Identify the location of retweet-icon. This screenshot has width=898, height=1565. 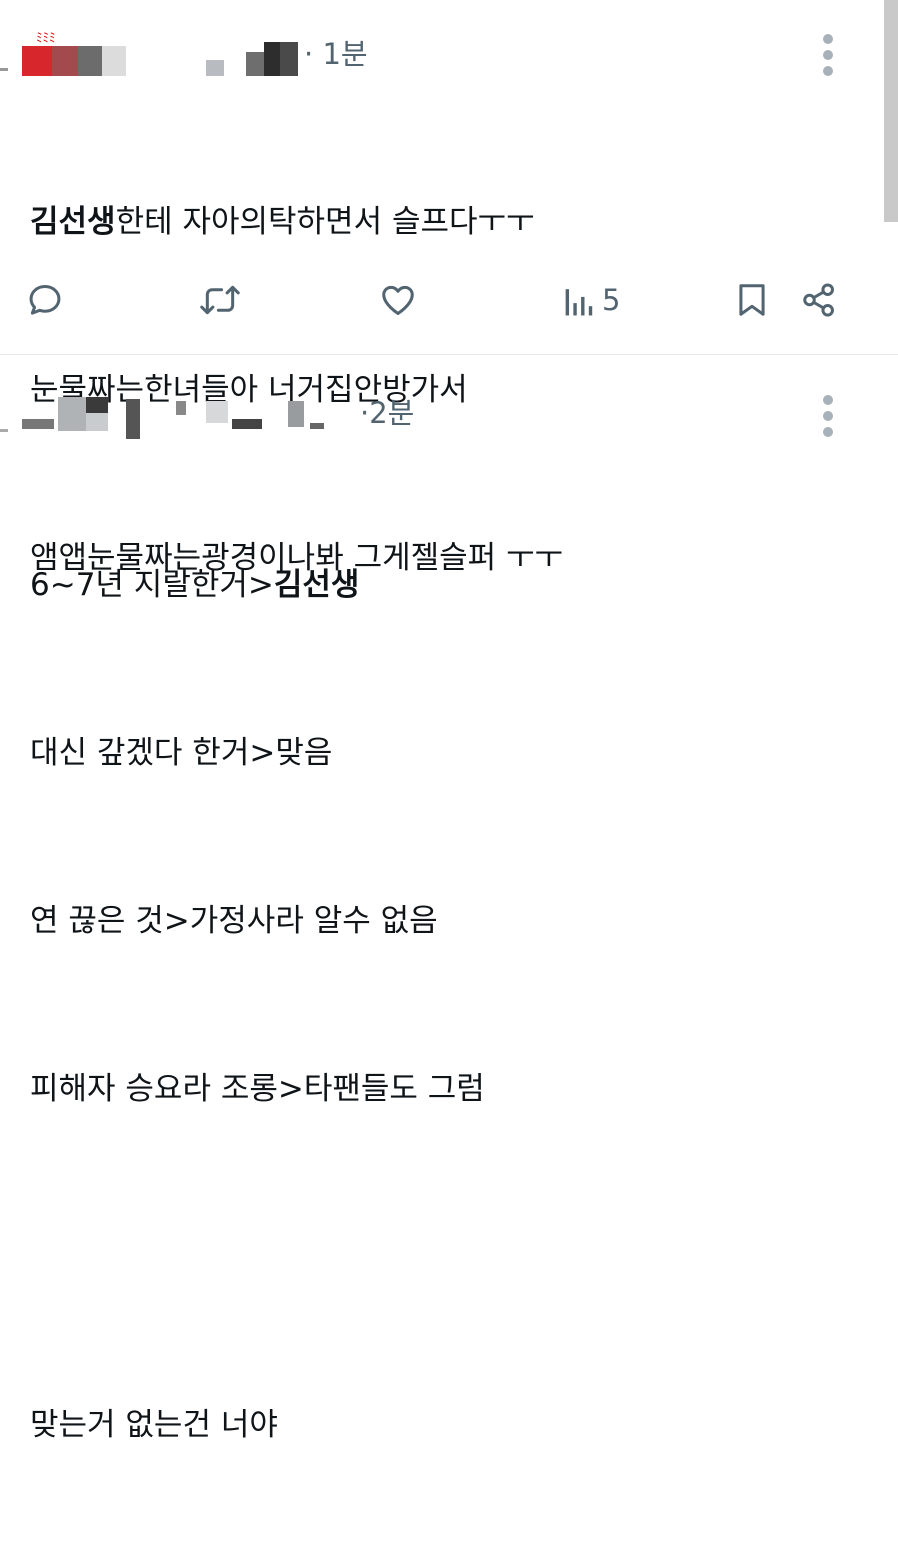
(220, 300).